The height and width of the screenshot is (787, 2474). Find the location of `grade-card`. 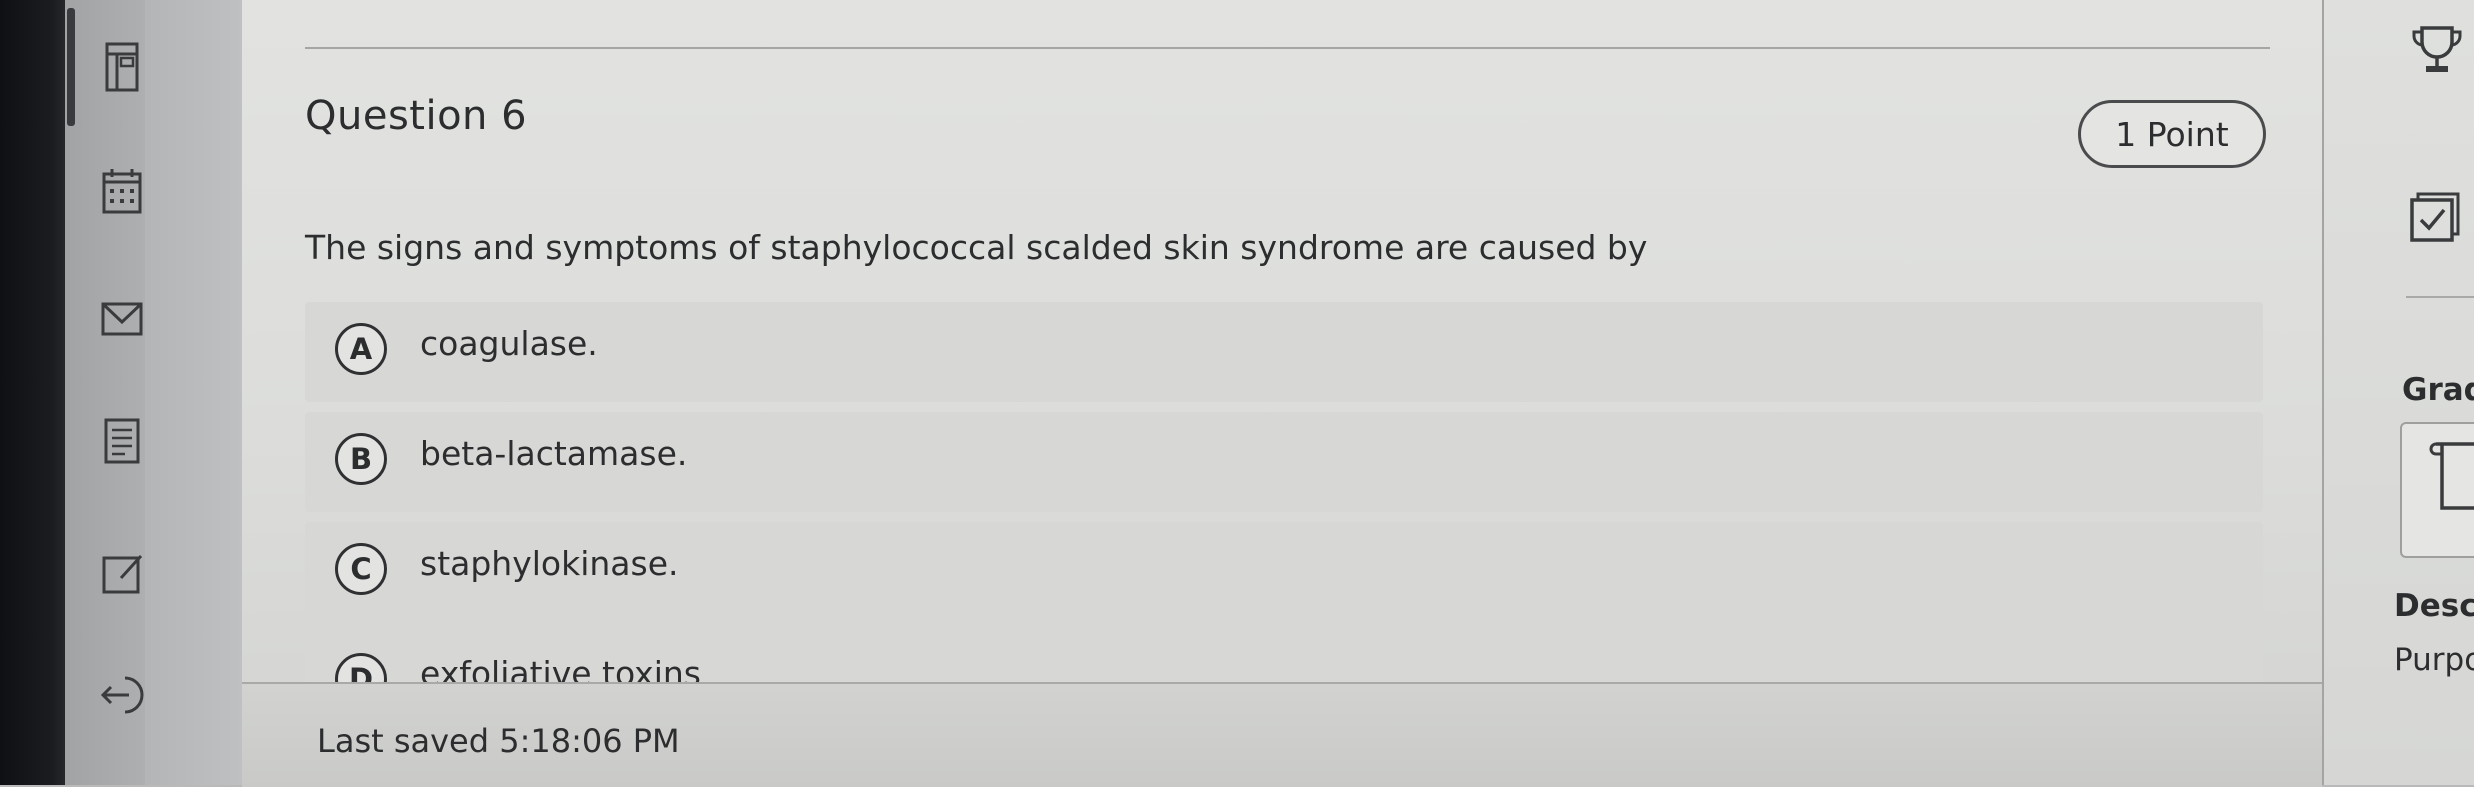

grade-card is located at coordinates (2437, 490).